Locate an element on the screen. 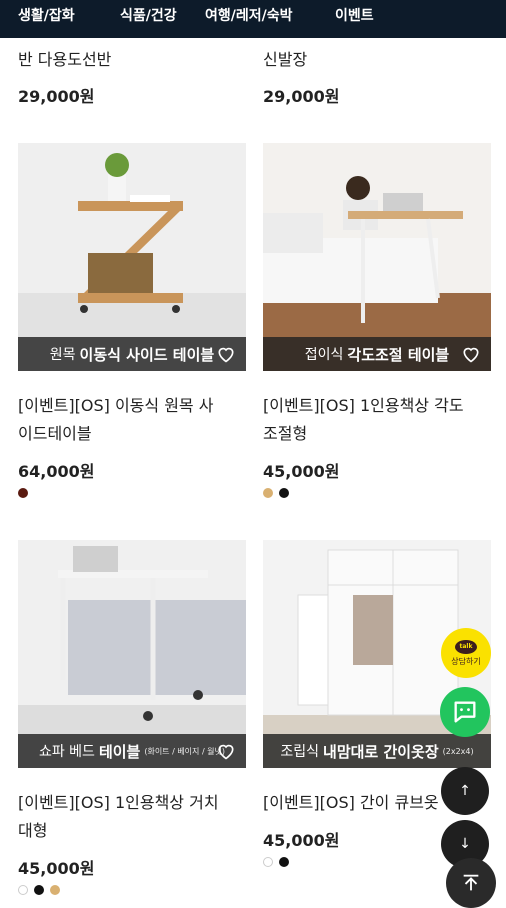  nav-item-event: 이벤트 is located at coordinates (354, 15).